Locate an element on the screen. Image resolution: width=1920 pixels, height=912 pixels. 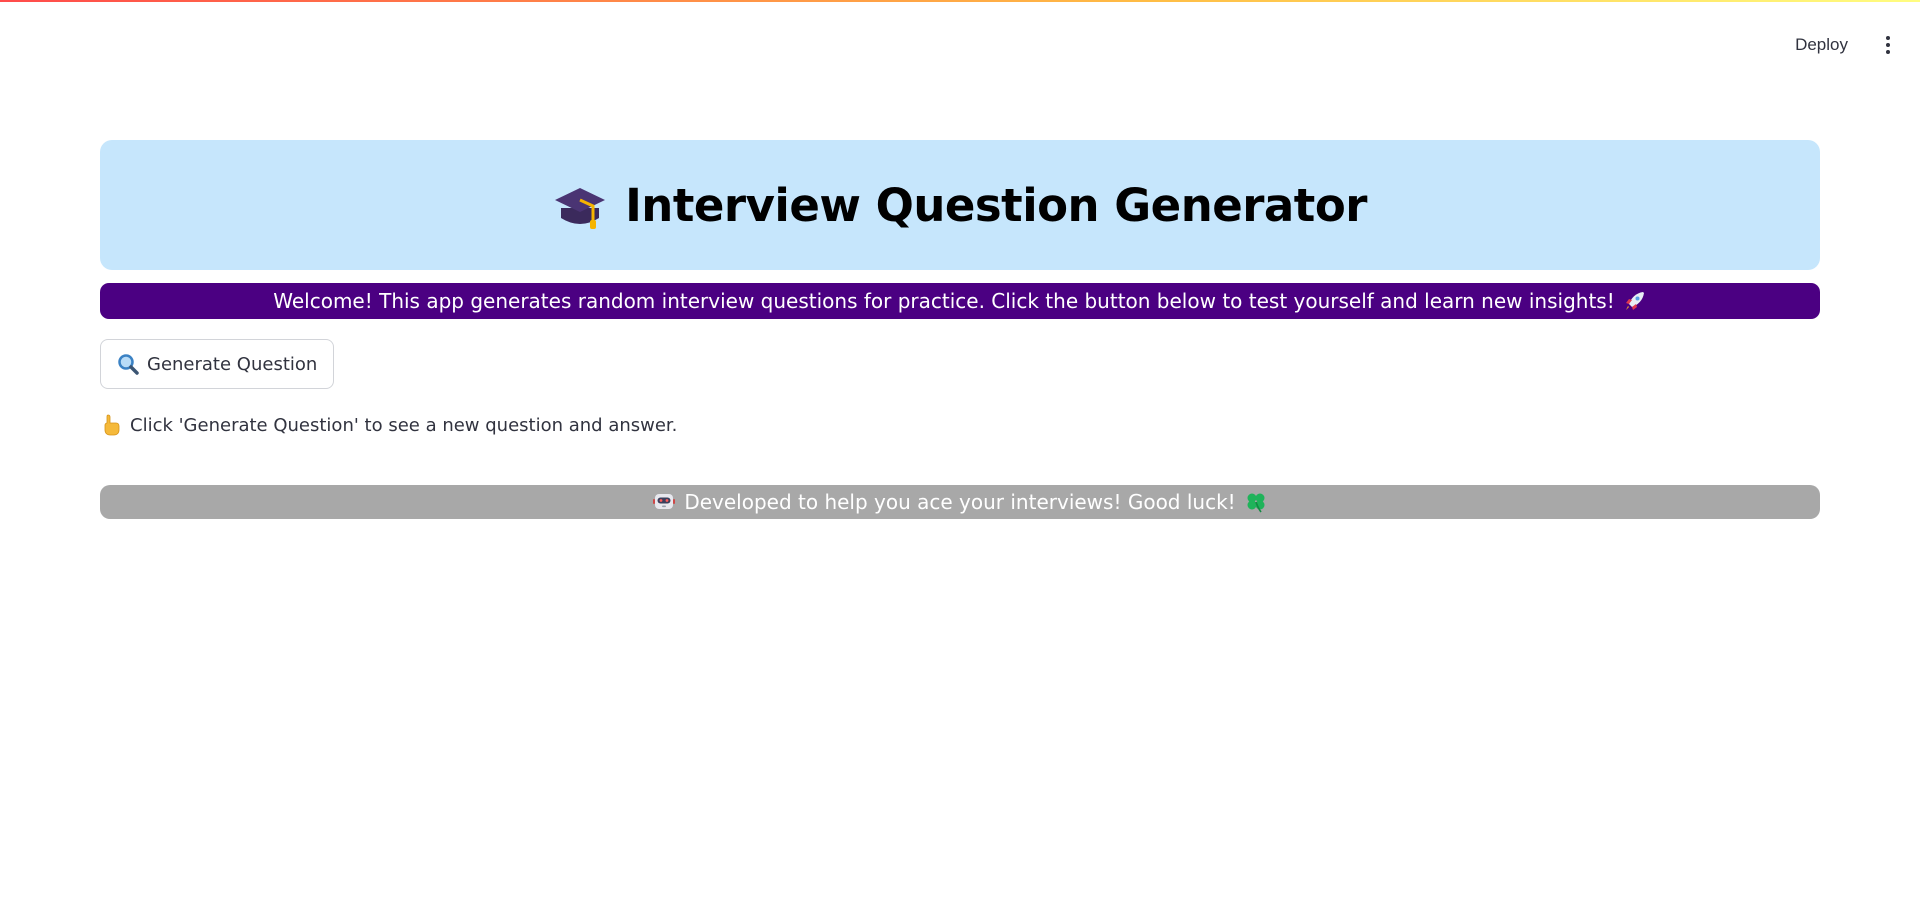
deploy-button: Deploy is located at coordinates (1821, 45).